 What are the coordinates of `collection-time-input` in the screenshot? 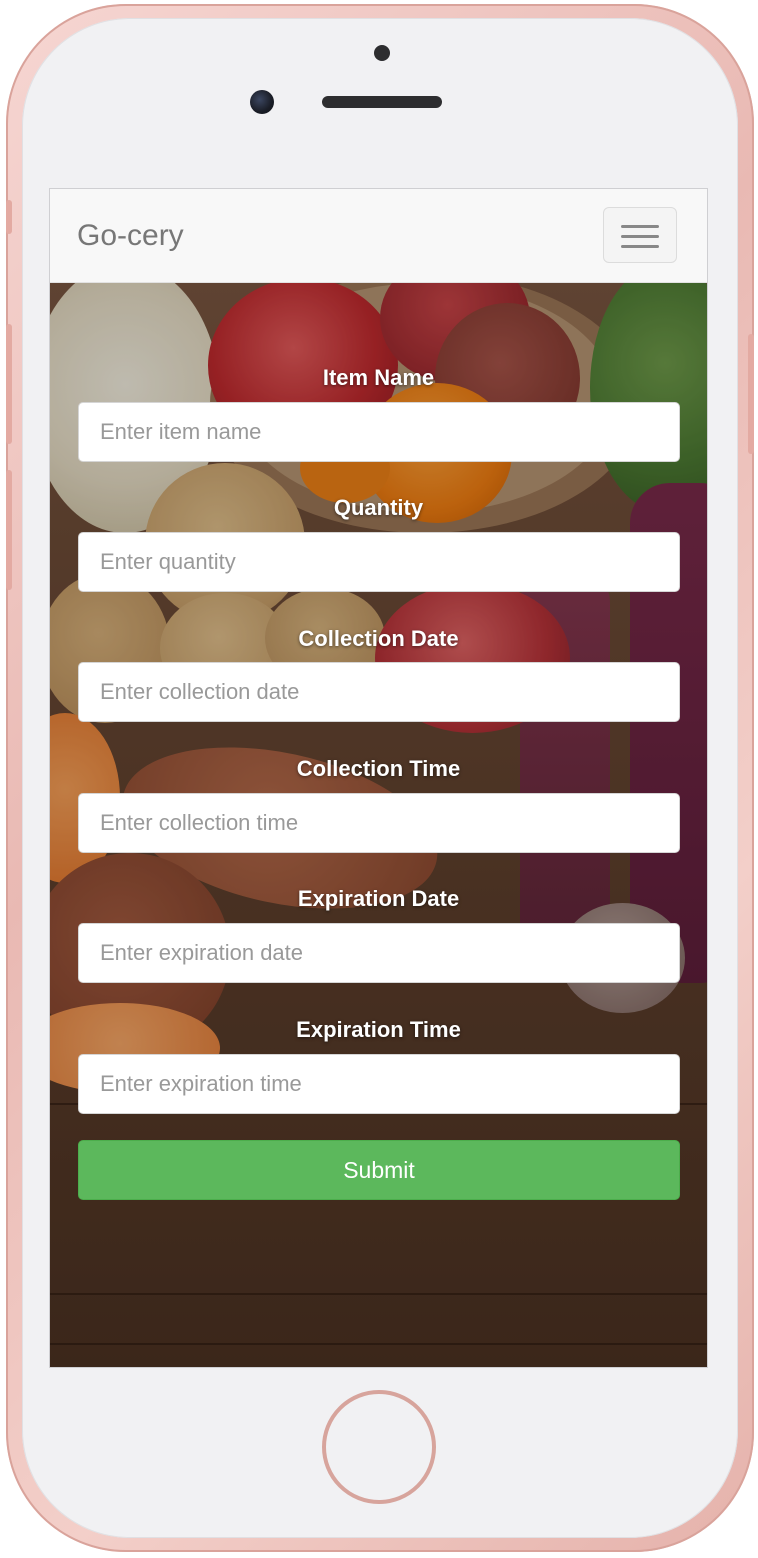 It's located at (379, 823).